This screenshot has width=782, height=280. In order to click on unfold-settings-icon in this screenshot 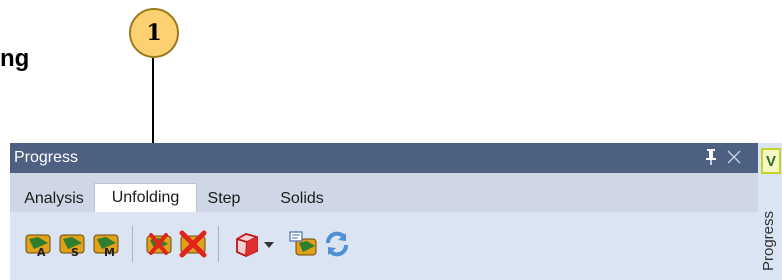, I will do `click(303, 244)`.